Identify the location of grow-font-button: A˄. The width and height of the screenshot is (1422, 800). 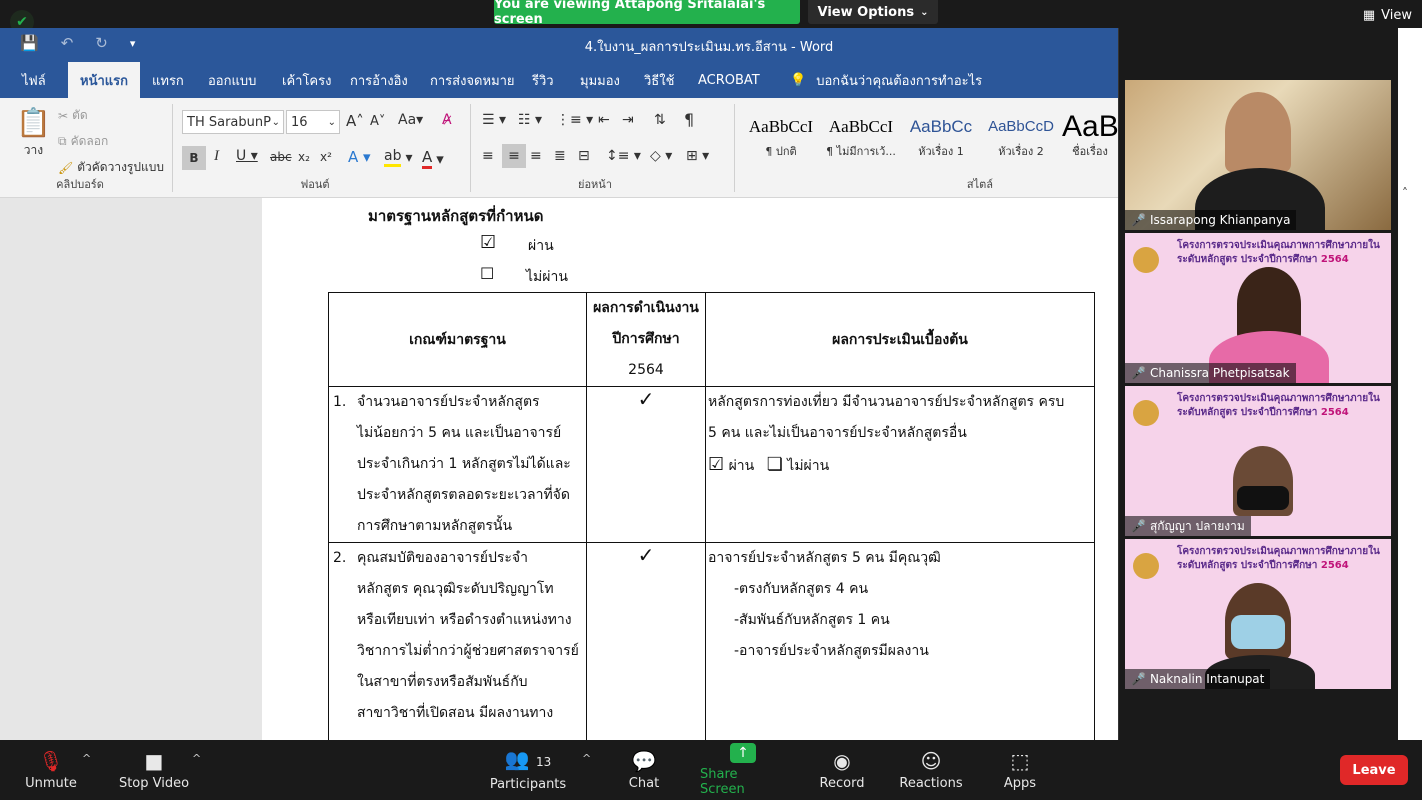
(355, 121).